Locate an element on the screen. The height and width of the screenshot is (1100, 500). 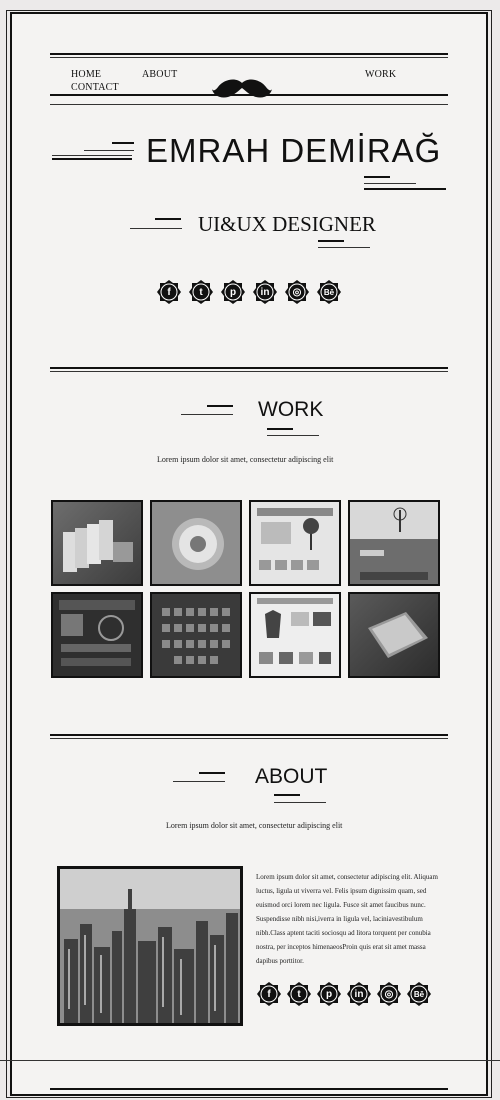
footer-divider is located at coordinates (249, 1089).